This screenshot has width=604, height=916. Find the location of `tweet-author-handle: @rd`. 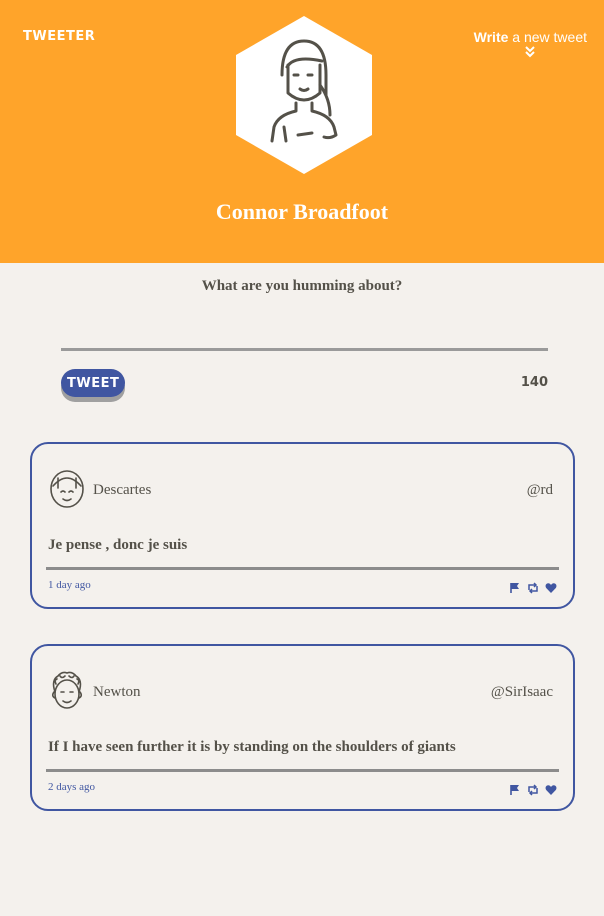

tweet-author-handle: @rd is located at coordinates (539, 490).